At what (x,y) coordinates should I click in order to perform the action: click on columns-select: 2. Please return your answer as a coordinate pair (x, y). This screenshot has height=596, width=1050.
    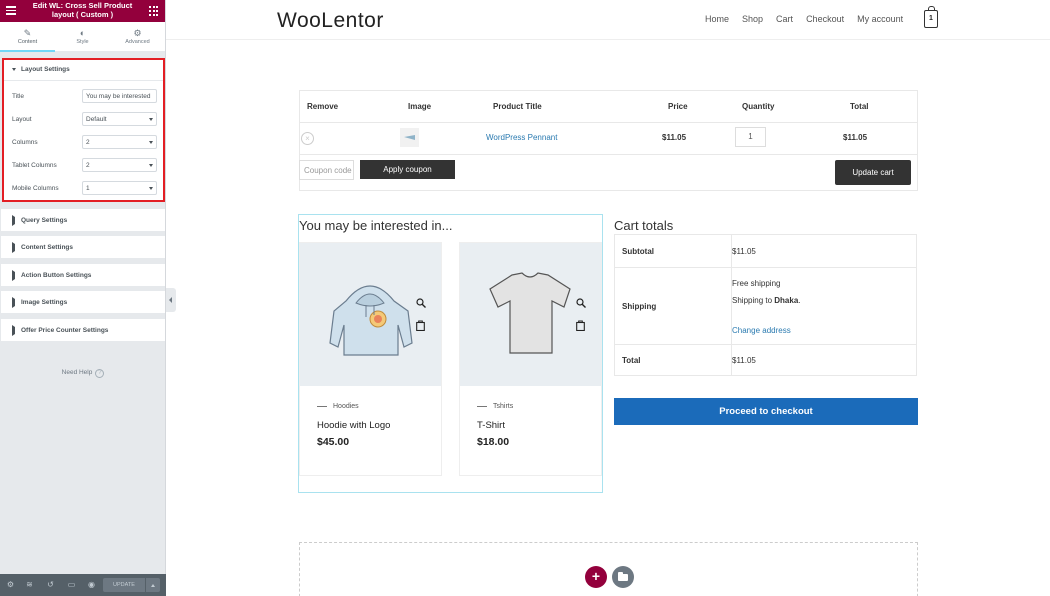
    Looking at the image, I should click on (119, 142).